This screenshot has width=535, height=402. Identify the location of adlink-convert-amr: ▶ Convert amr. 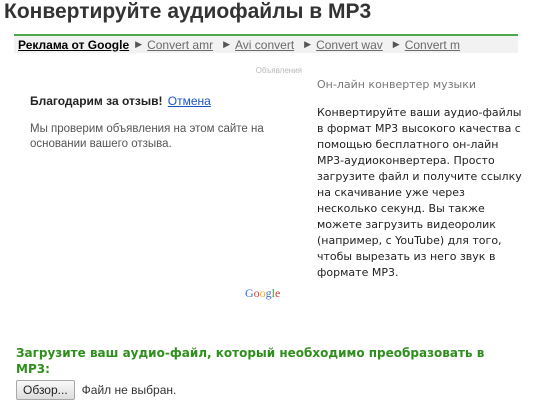
(174, 45).